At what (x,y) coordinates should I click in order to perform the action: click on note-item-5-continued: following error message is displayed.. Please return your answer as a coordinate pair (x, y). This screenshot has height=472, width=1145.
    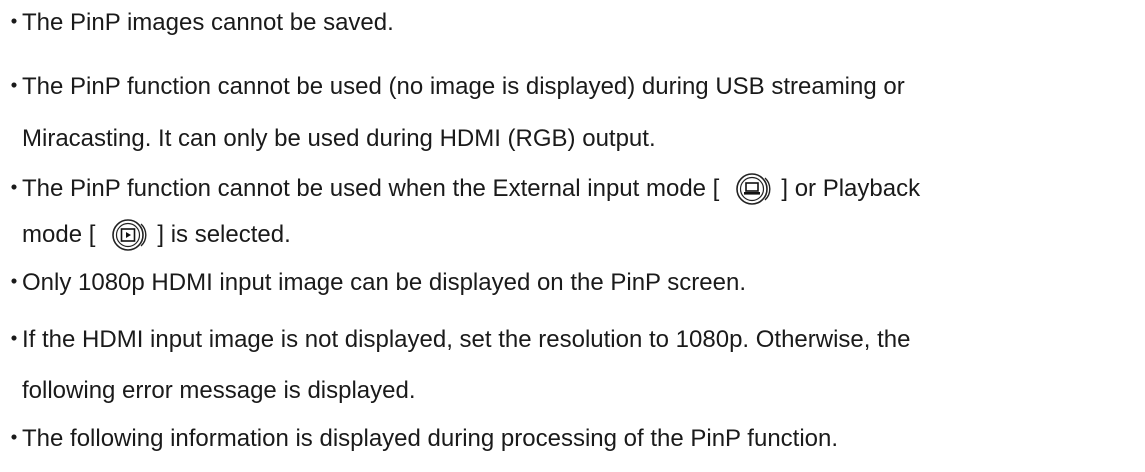
    Looking at the image, I should click on (219, 391).